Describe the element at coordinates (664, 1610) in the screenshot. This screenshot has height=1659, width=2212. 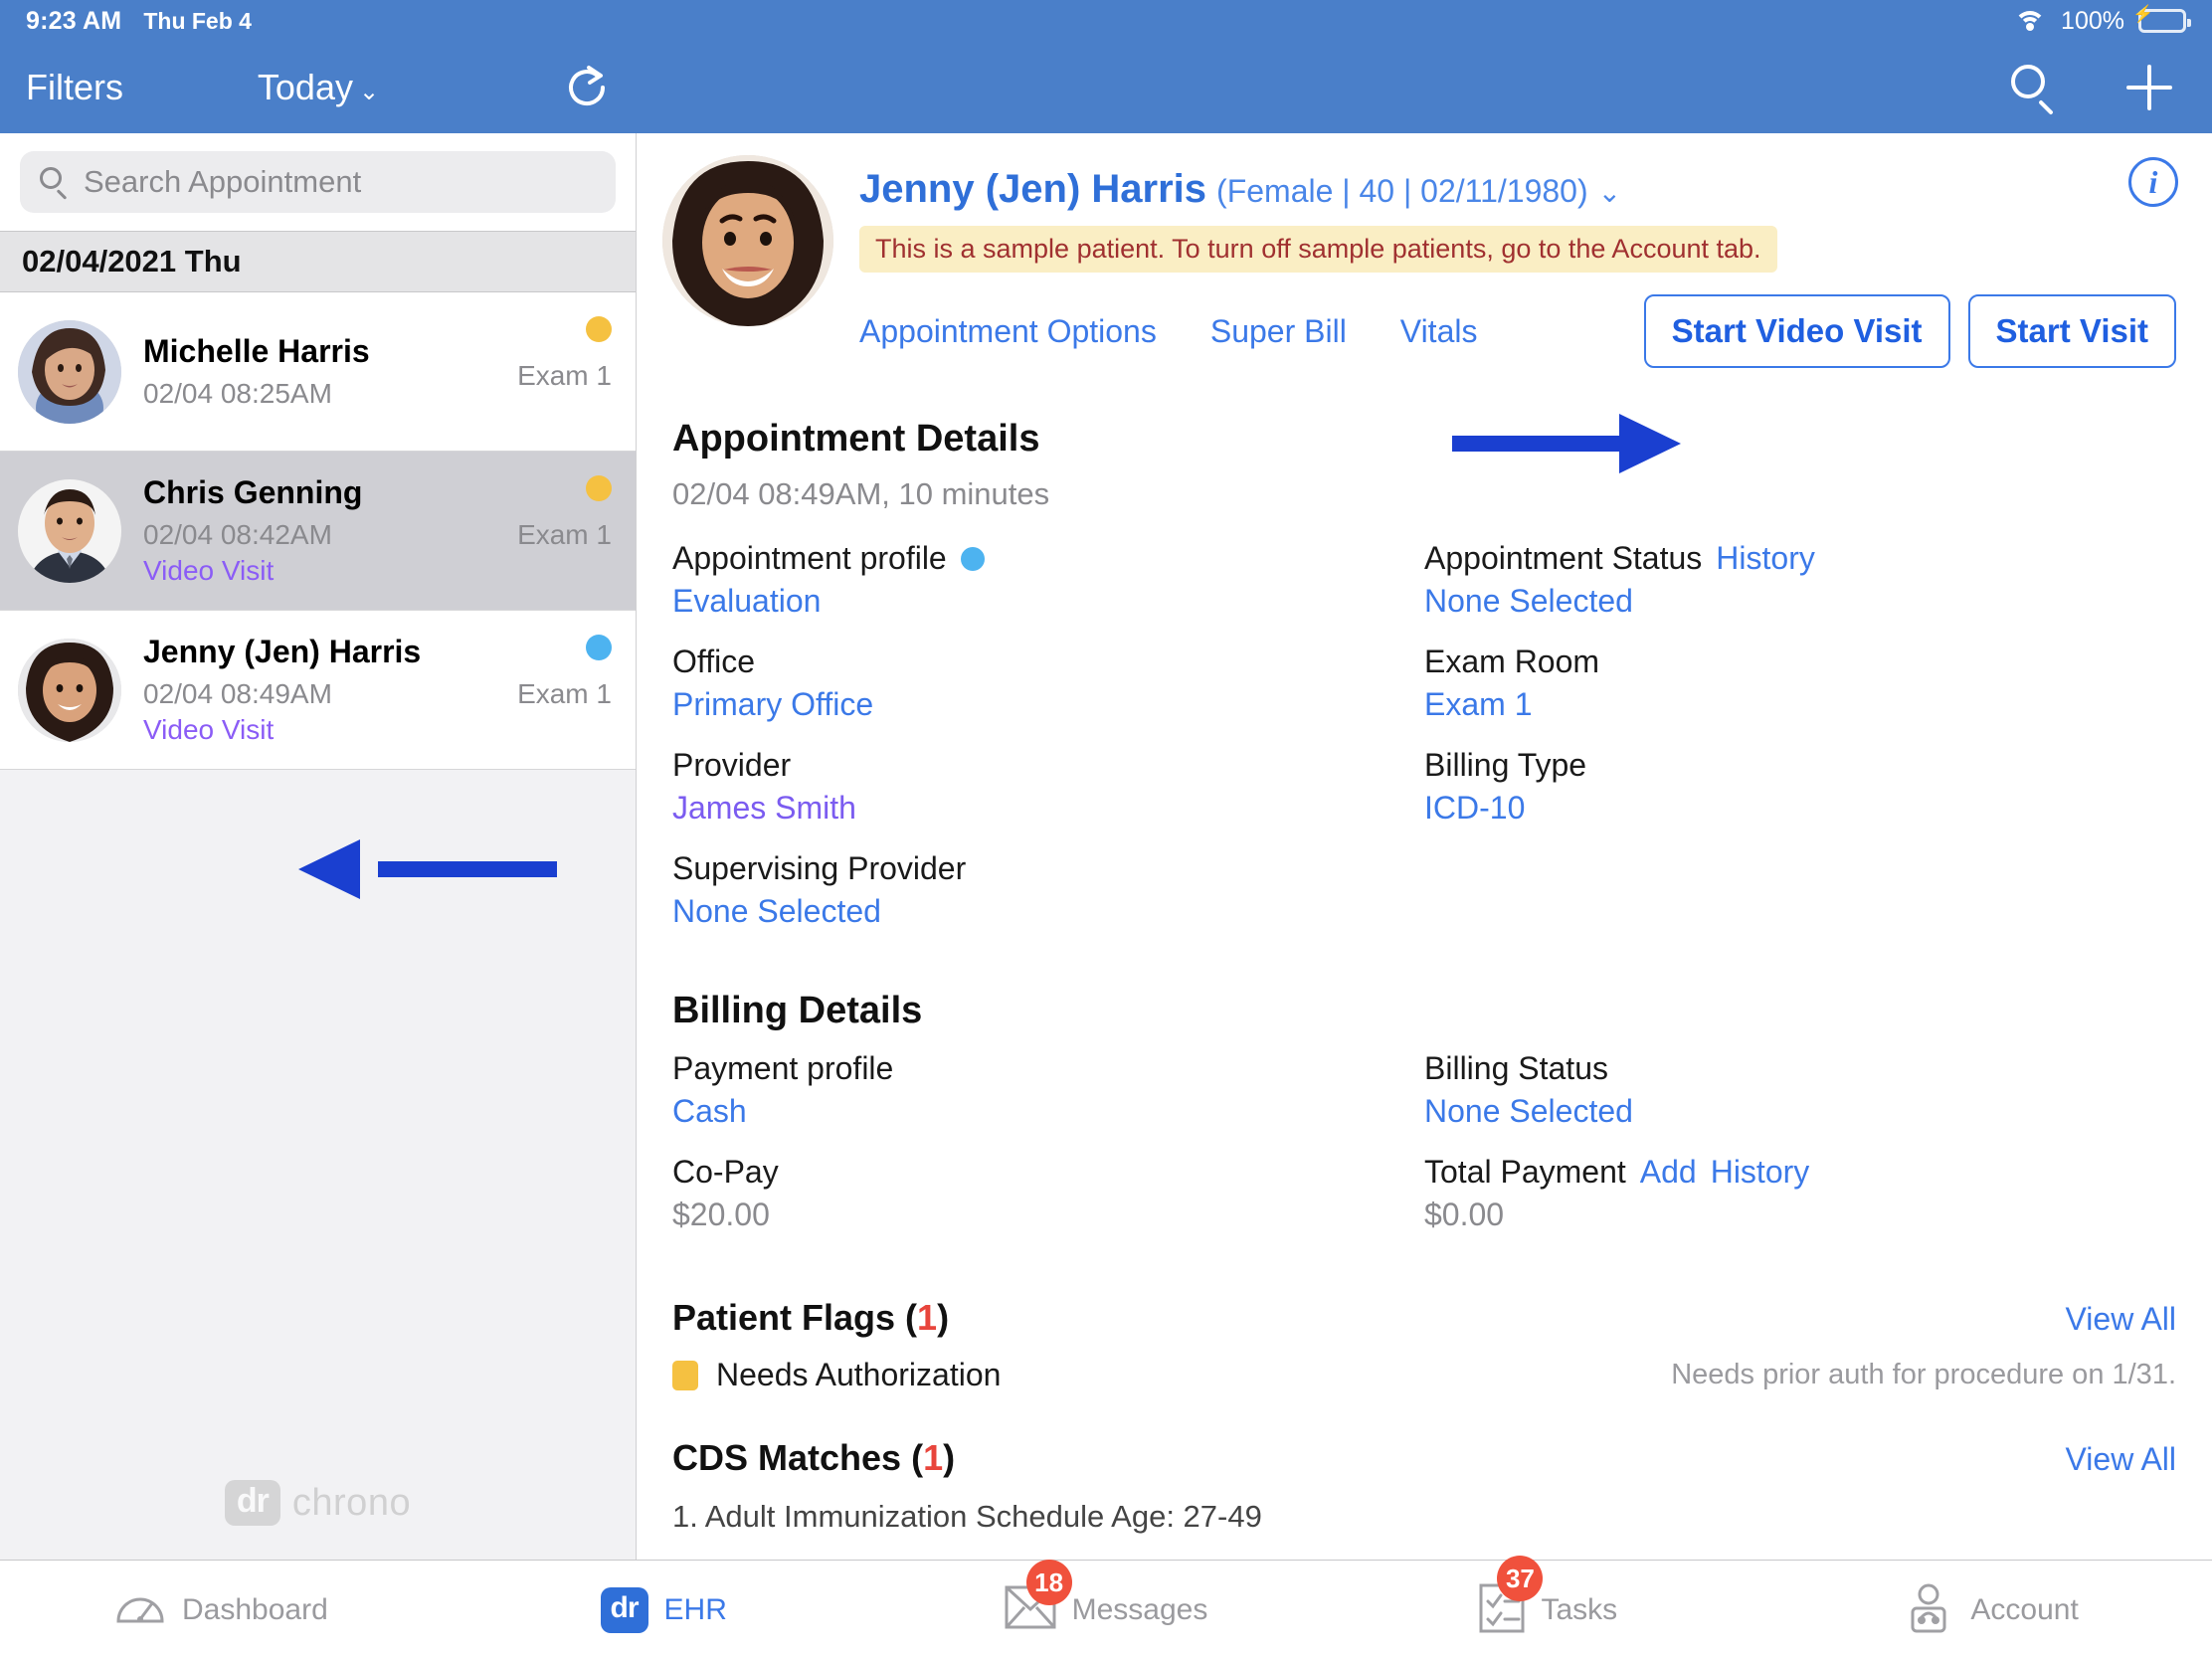
I see `tab-ehr: dr EHR` at that location.